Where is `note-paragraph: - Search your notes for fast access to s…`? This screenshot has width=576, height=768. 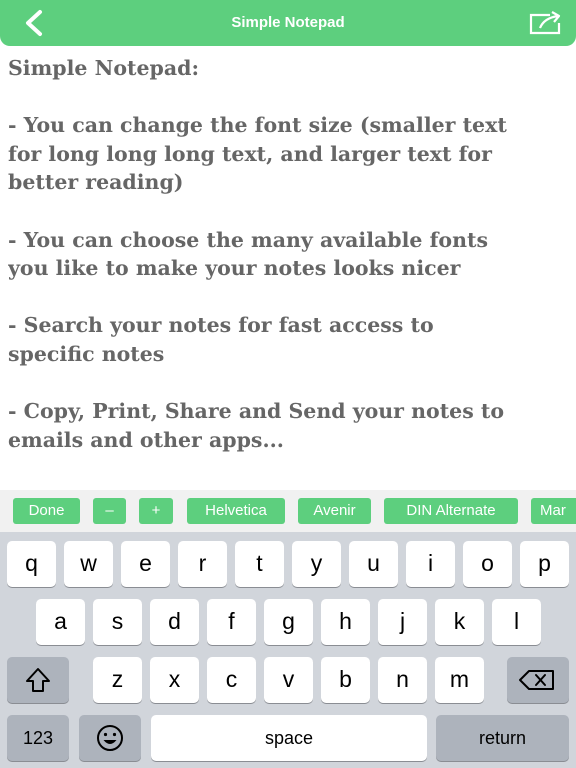
note-paragraph: - Search your notes for fast access to s… is located at coordinates (288, 339).